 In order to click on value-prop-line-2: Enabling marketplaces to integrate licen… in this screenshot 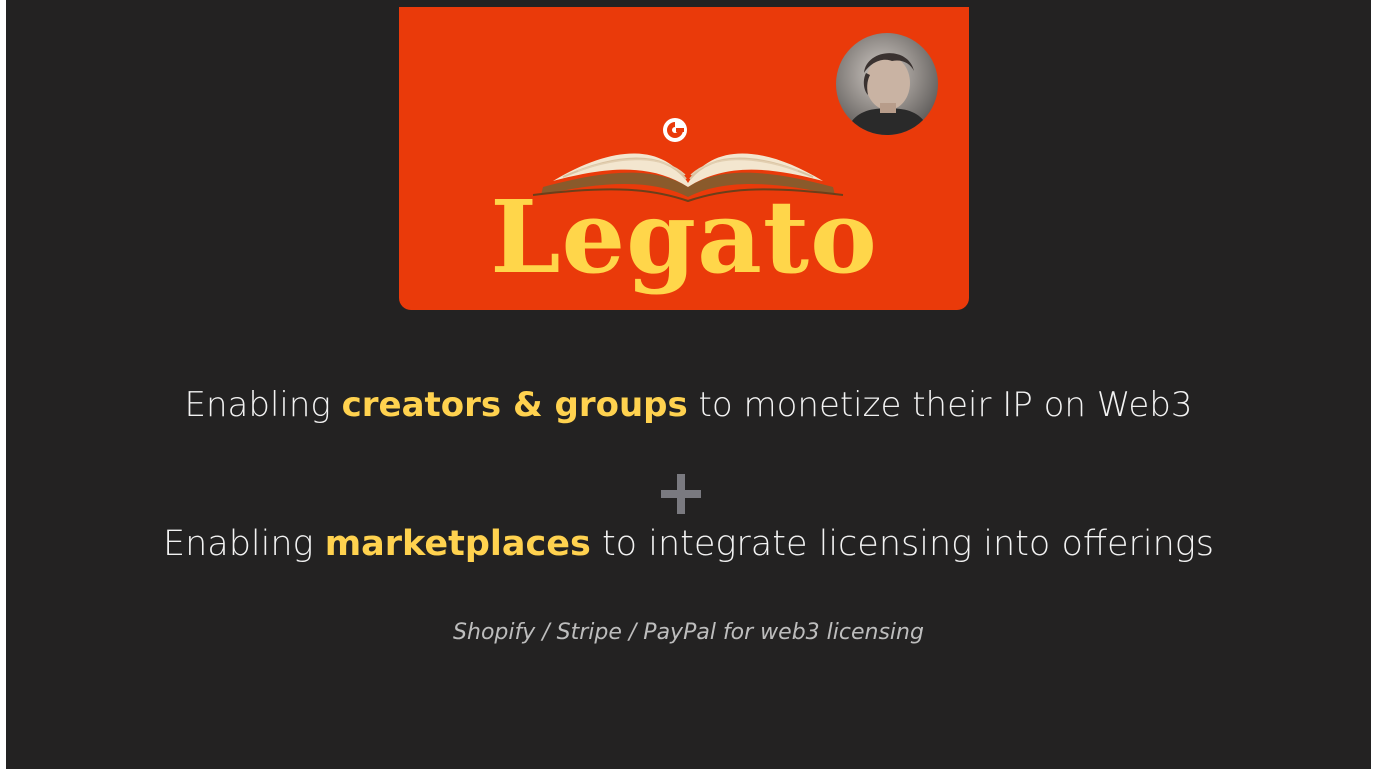, I will do `click(688, 544)`.